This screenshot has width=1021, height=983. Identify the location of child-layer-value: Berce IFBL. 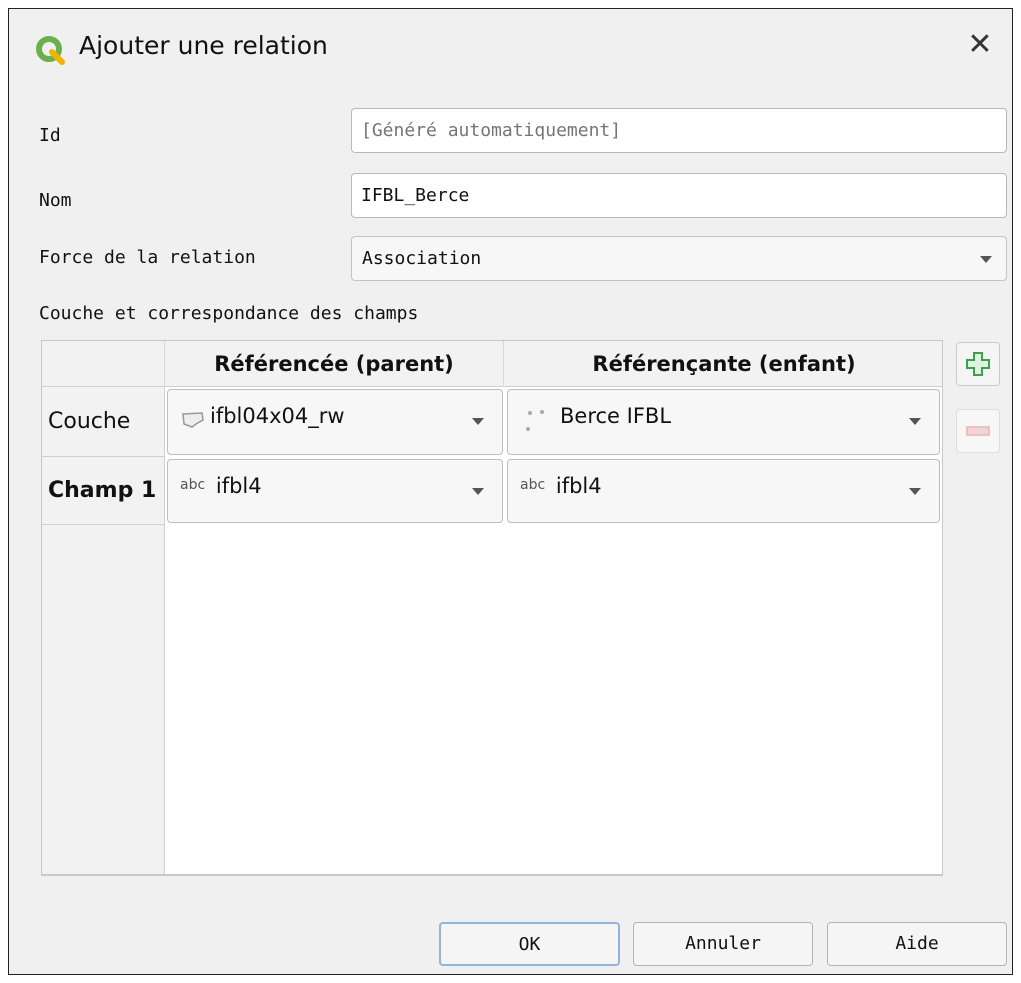
(616, 416).